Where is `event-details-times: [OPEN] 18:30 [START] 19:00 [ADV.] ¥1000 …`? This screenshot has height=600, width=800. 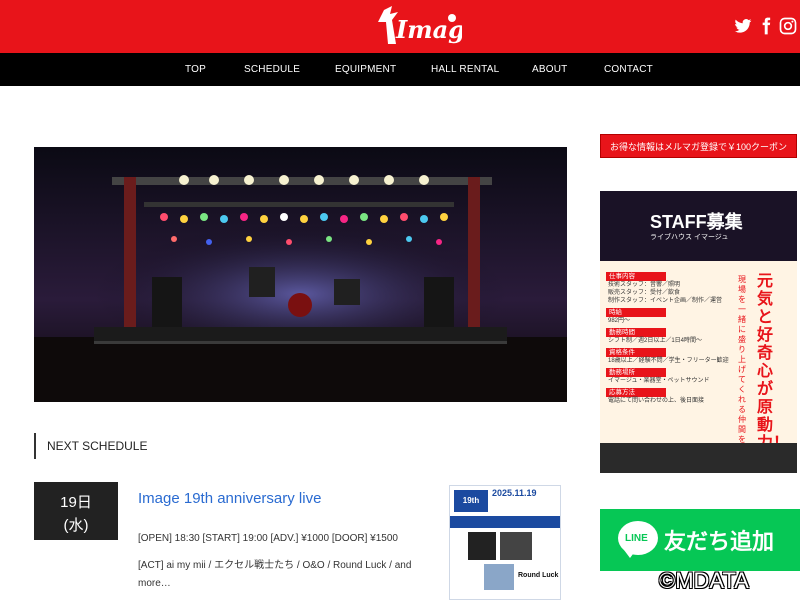
event-details-times: [OPEN] 18:30 [START] 19:00 [ADV.] ¥1000 … is located at coordinates (268, 538).